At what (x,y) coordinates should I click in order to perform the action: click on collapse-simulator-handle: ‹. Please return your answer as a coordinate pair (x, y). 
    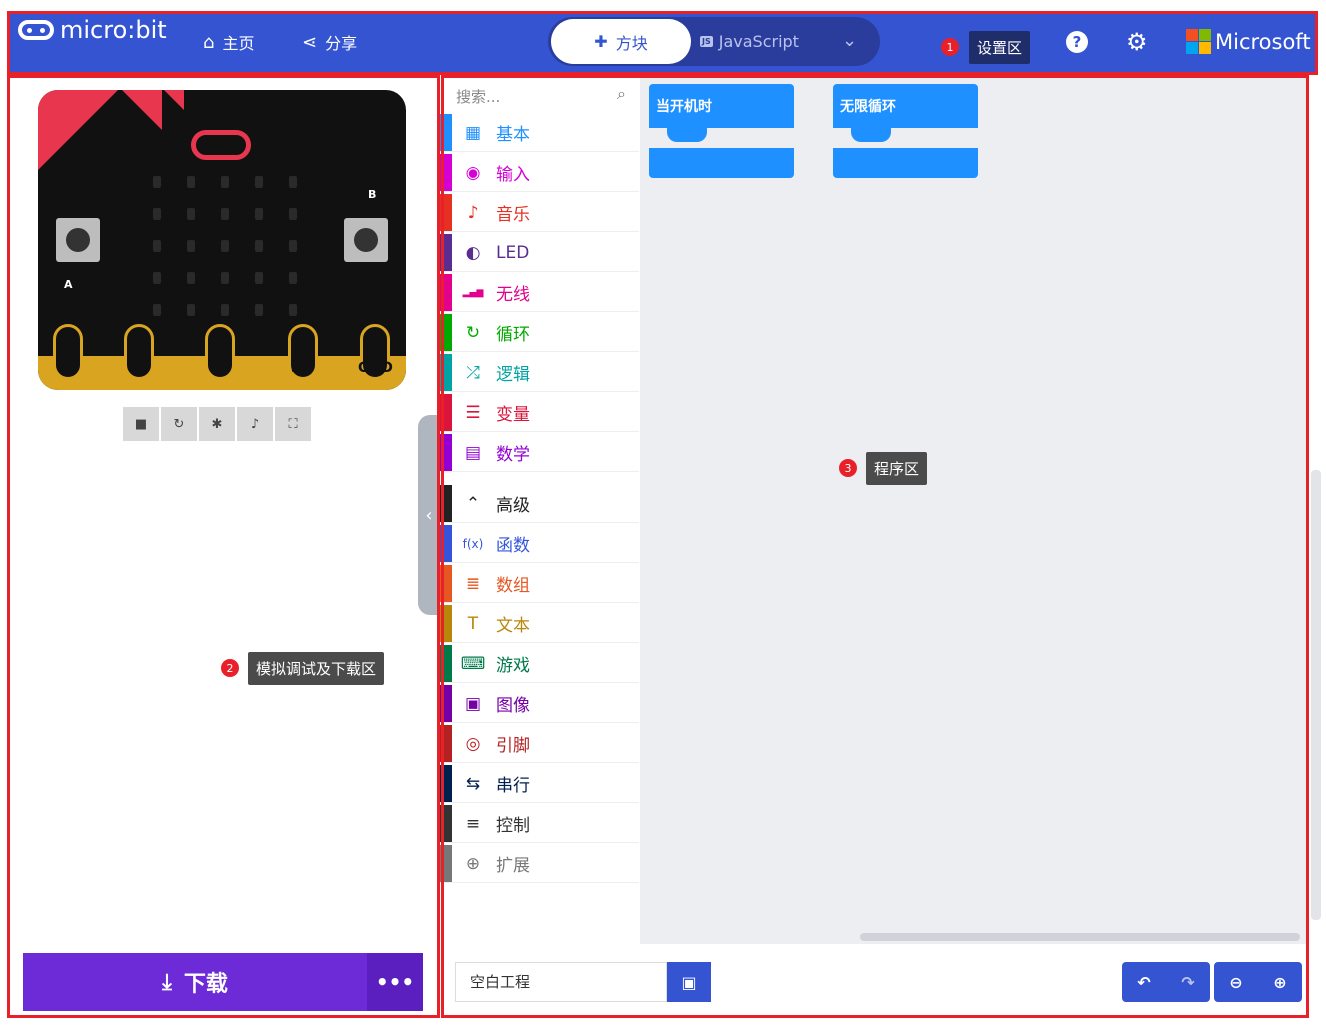
    Looking at the image, I should click on (429, 515).